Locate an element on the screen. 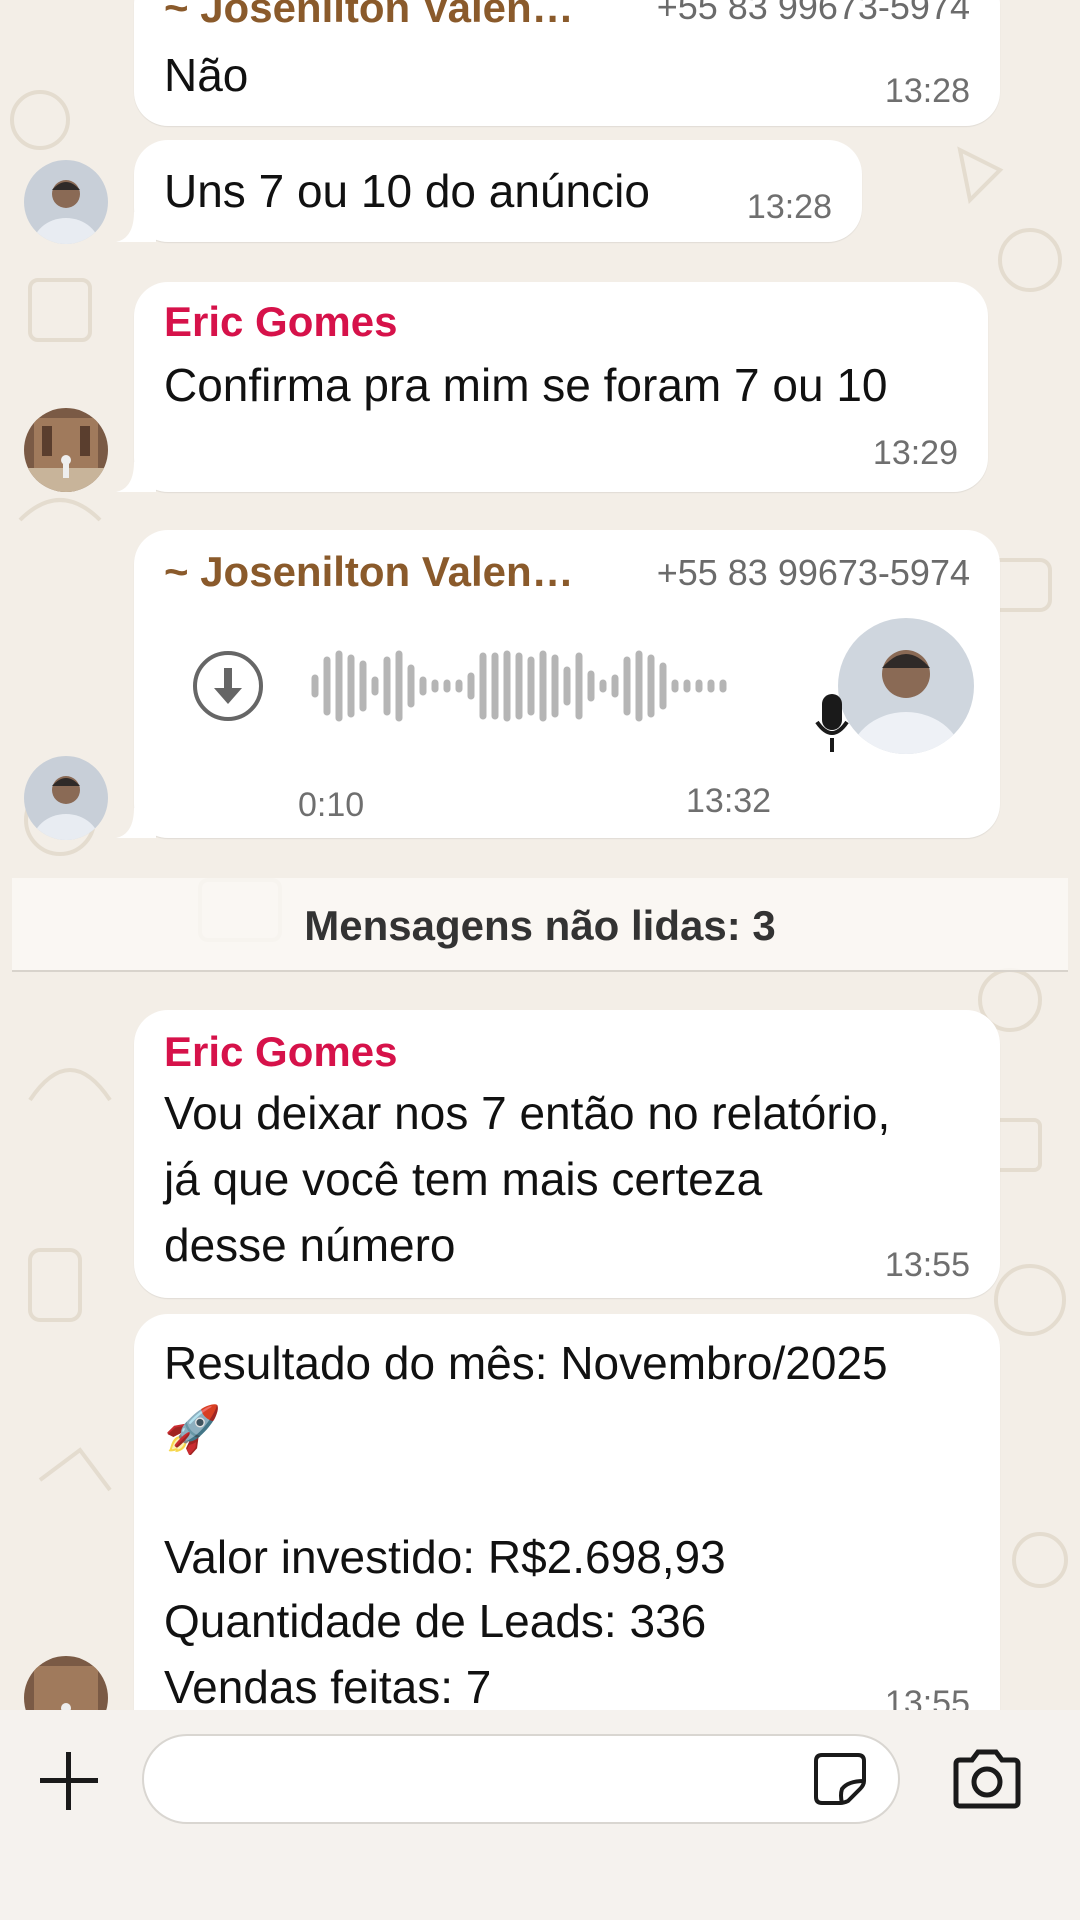 Image resolution: width=1080 pixels, height=1920 pixels. sticker-icon is located at coordinates (840, 1779).